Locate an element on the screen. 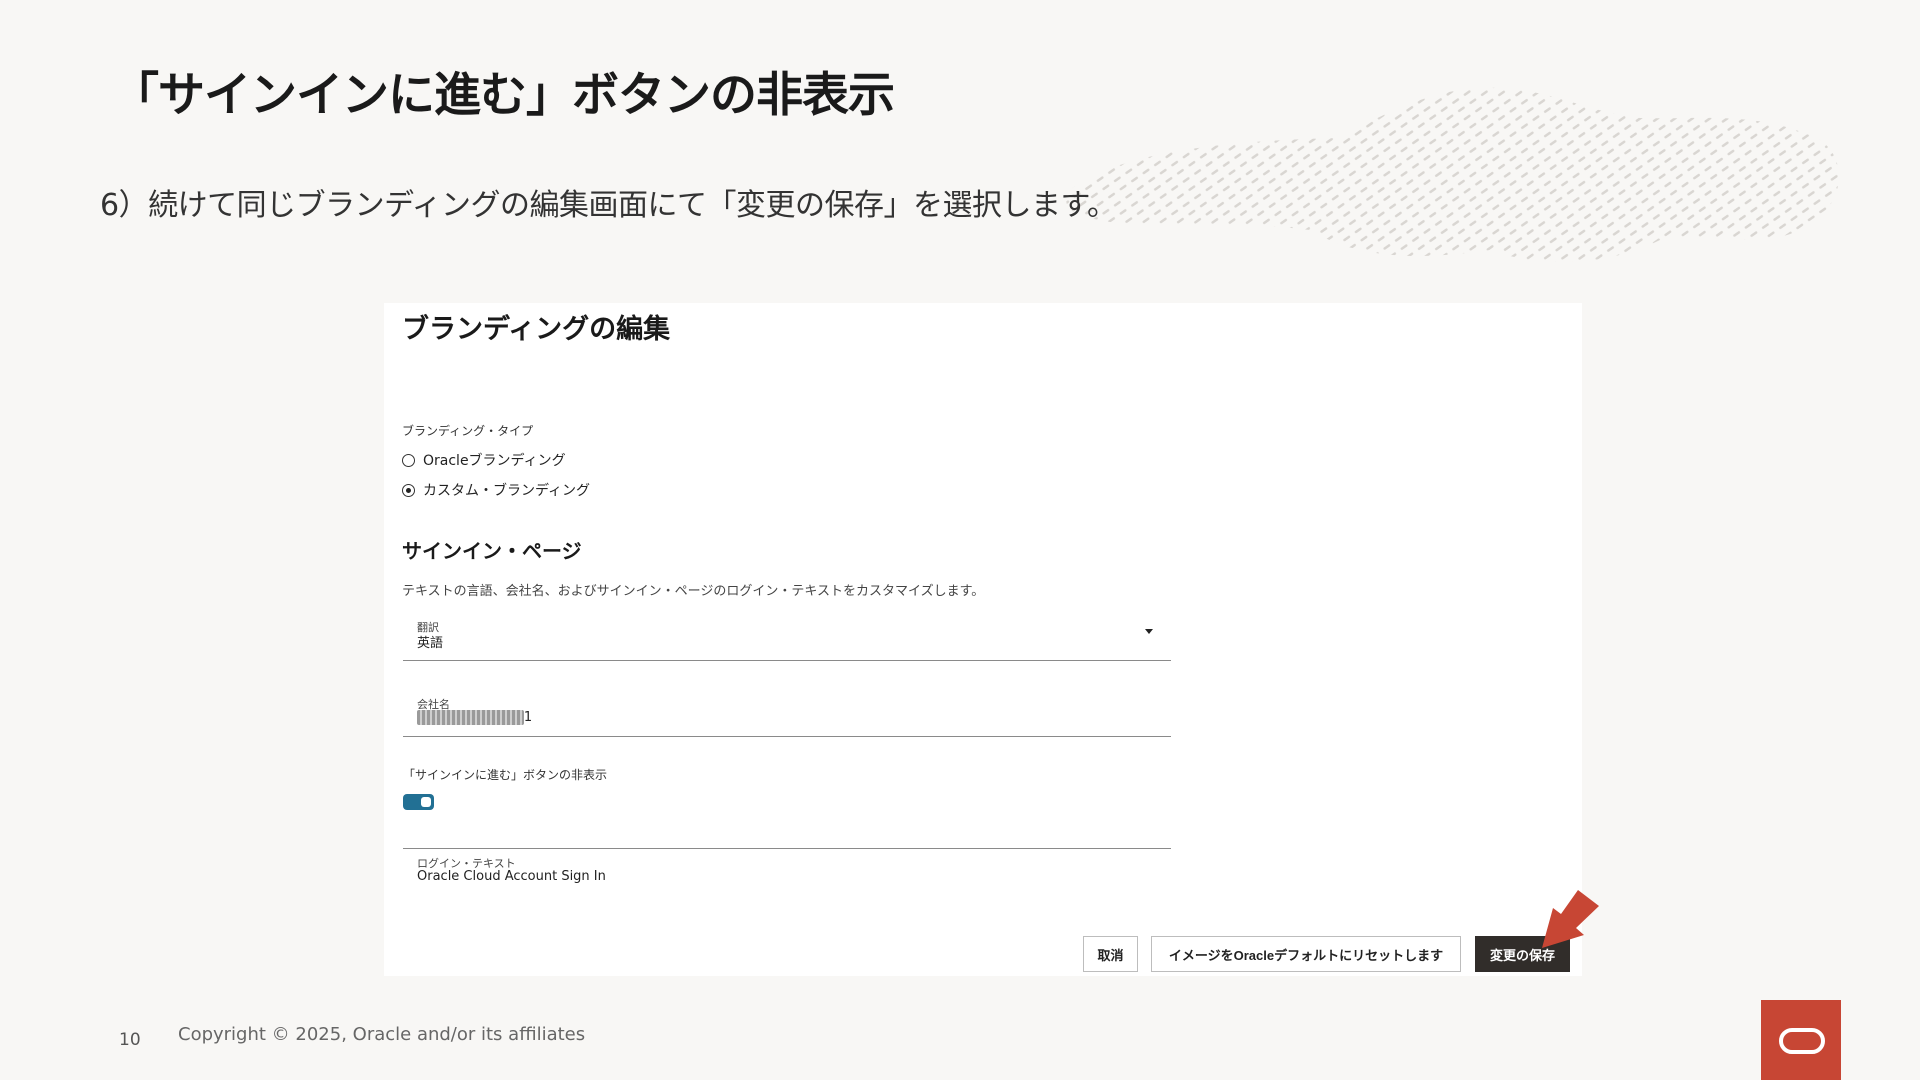 This screenshot has width=1920, height=1080. red-arrow-icon is located at coordinates (1570, 919).